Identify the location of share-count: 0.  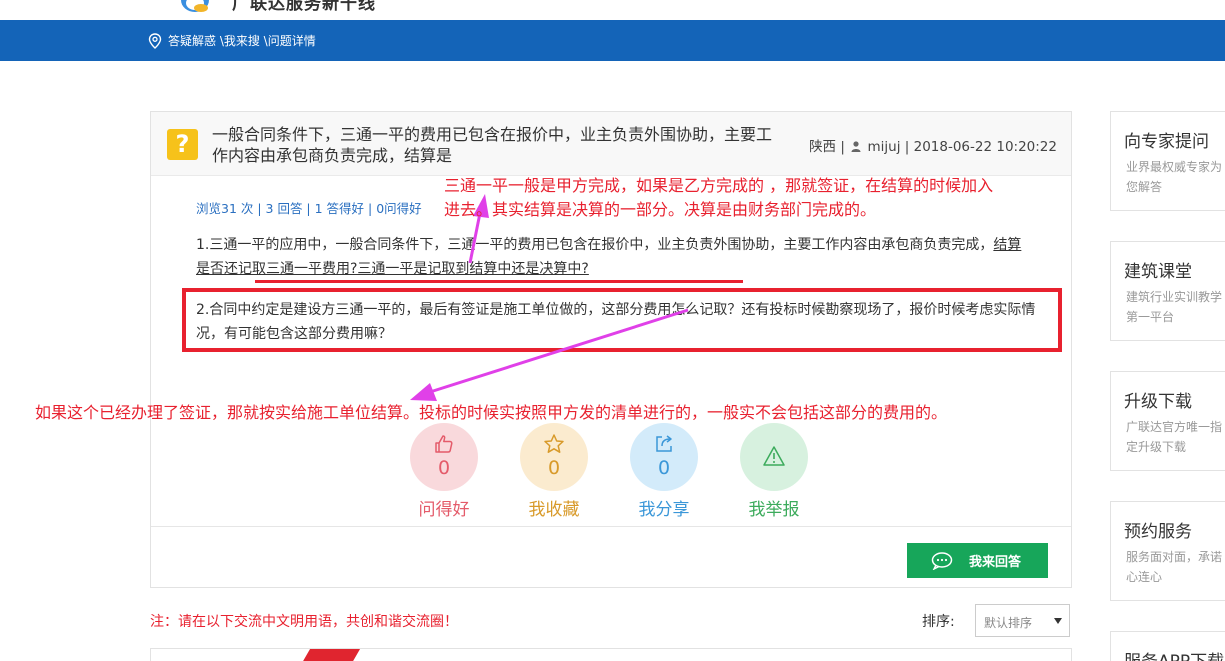
(664, 468).